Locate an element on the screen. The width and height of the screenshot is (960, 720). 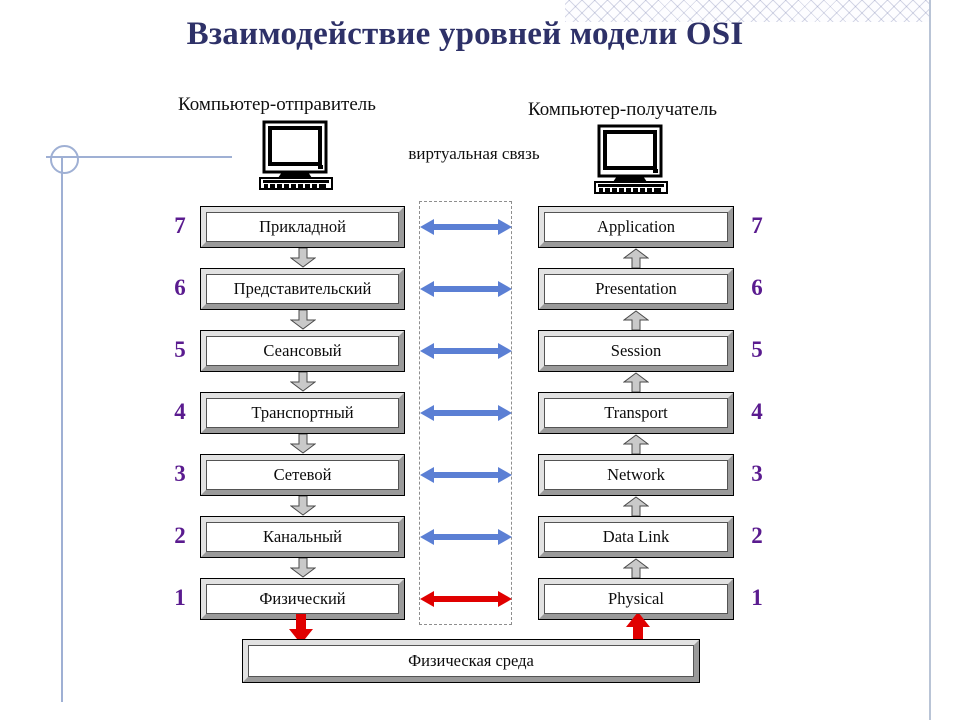
layer-name-label: Session is located at coordinates (636, 351).